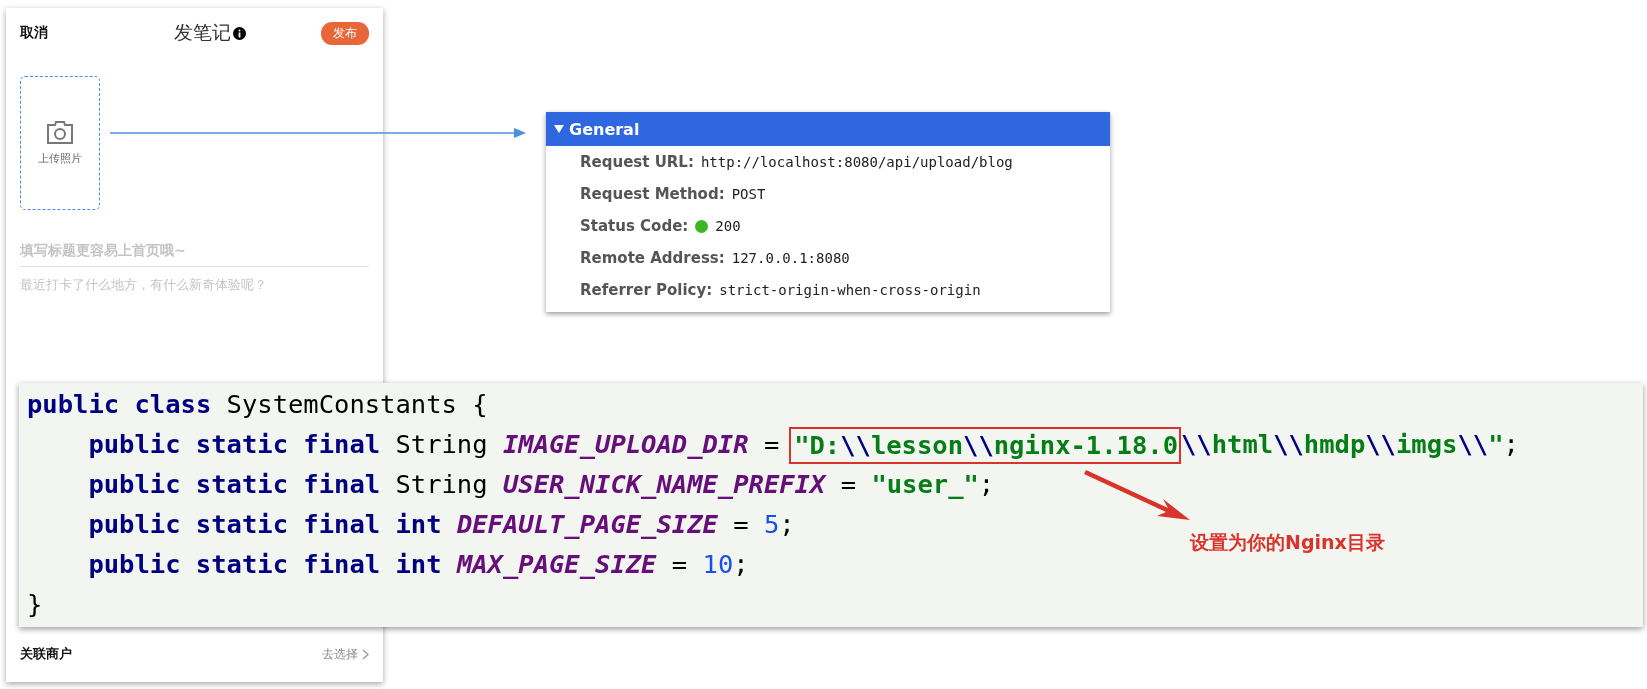 This screenshot has height=689, width=1647. What do you see at coordinates (541, 484) in the screenshot?
I see `code-line: public static final String USER_NICK_NAME_PREFIX = "user_";` at bounding box center [541, 484].